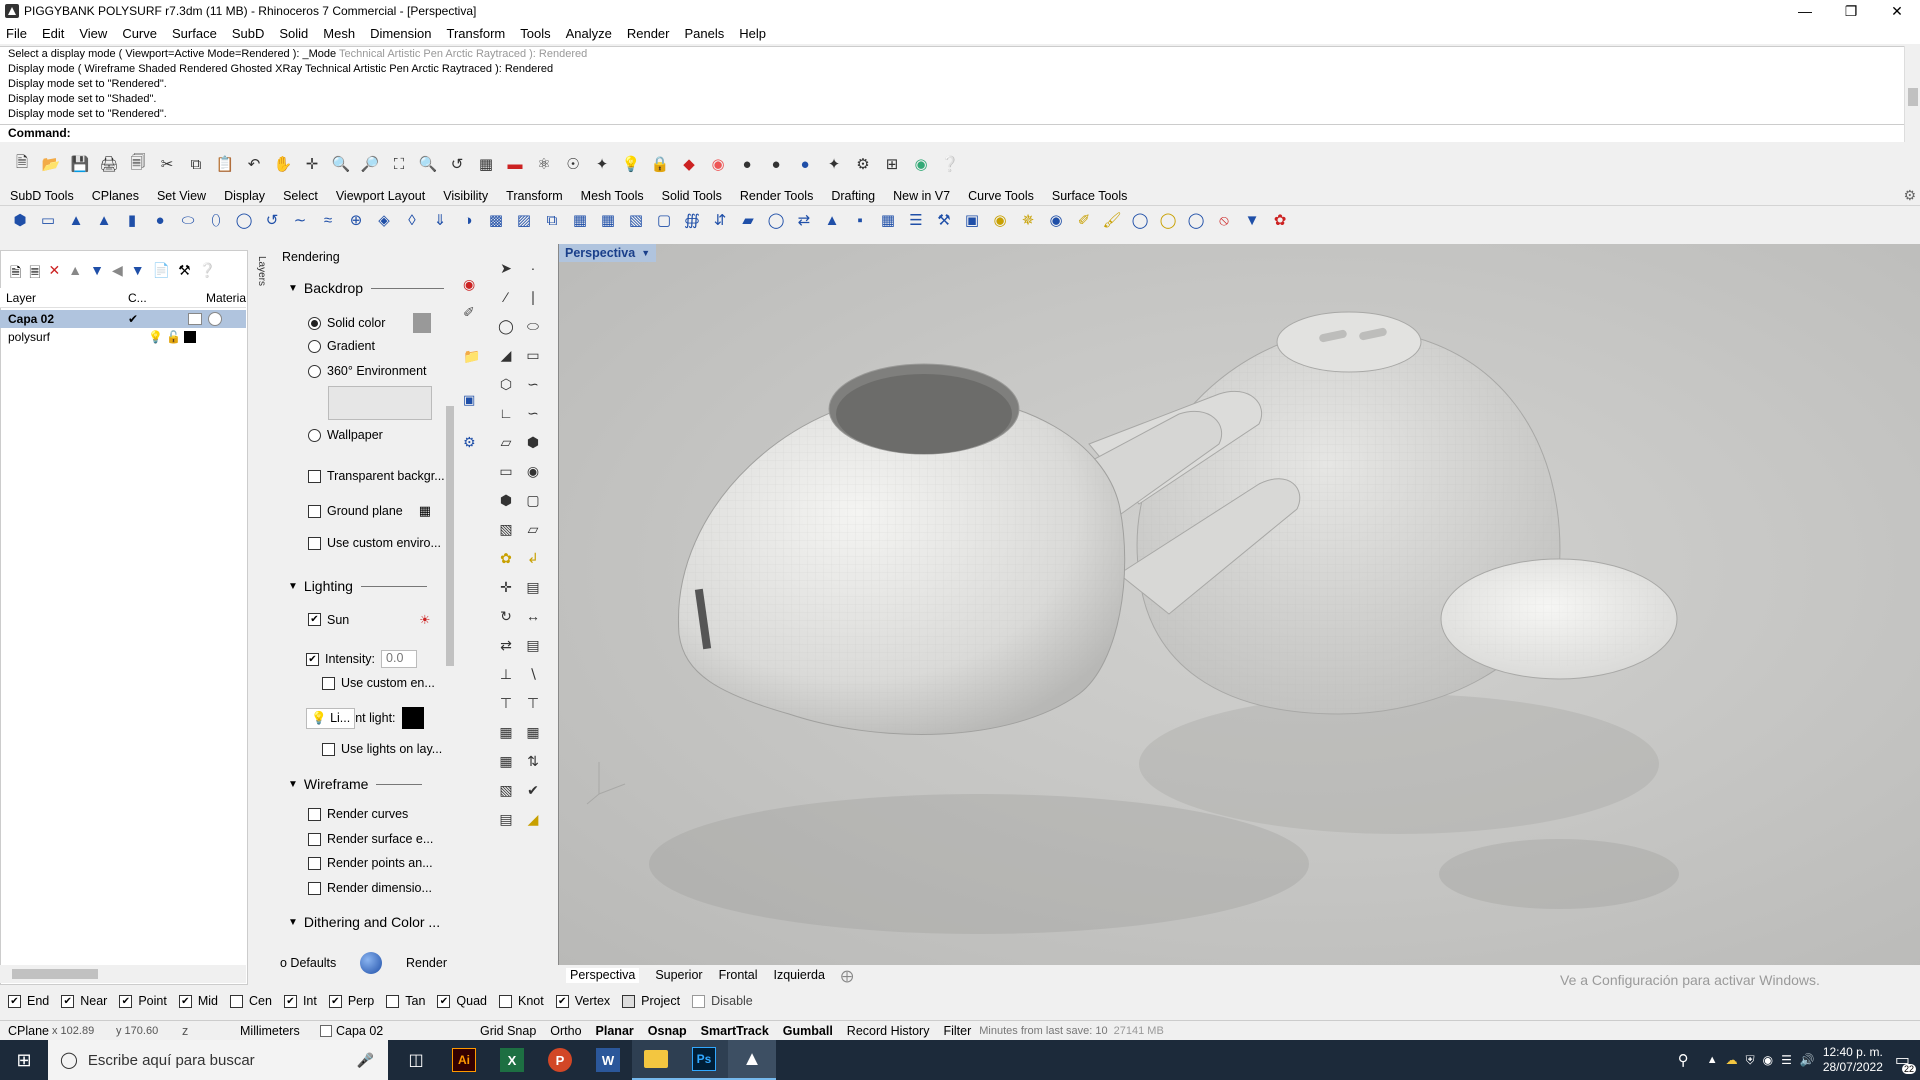 Image resolution: width=1920 pixels, height=1080 pixels. I want to click on layers-scrollbar, so click(123, 974).